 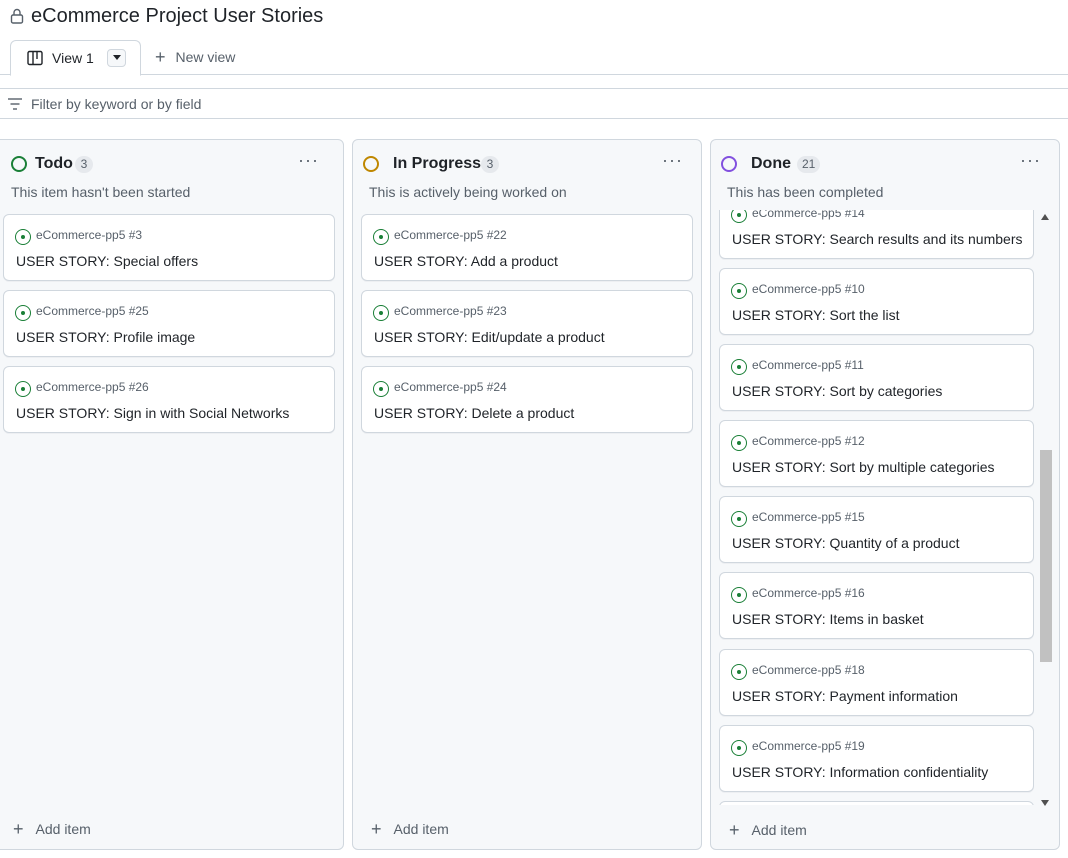 I want to click on new-view-label: New view, so click(x=205, y=57).